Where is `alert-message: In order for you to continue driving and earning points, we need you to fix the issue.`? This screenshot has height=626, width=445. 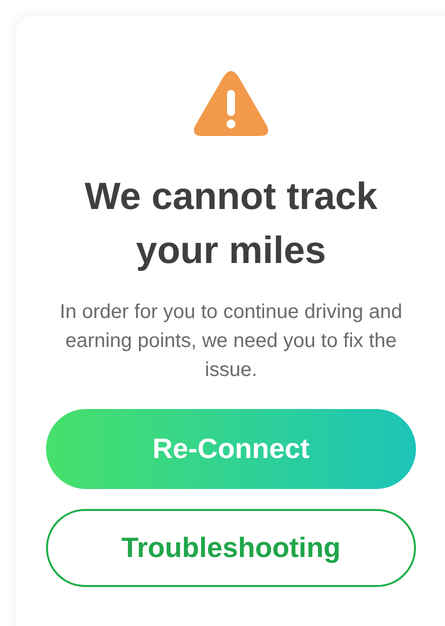
alert-message: In order for you to continue driving and earning points, we need you to fix the issue. is located at coordinates (231, 341).